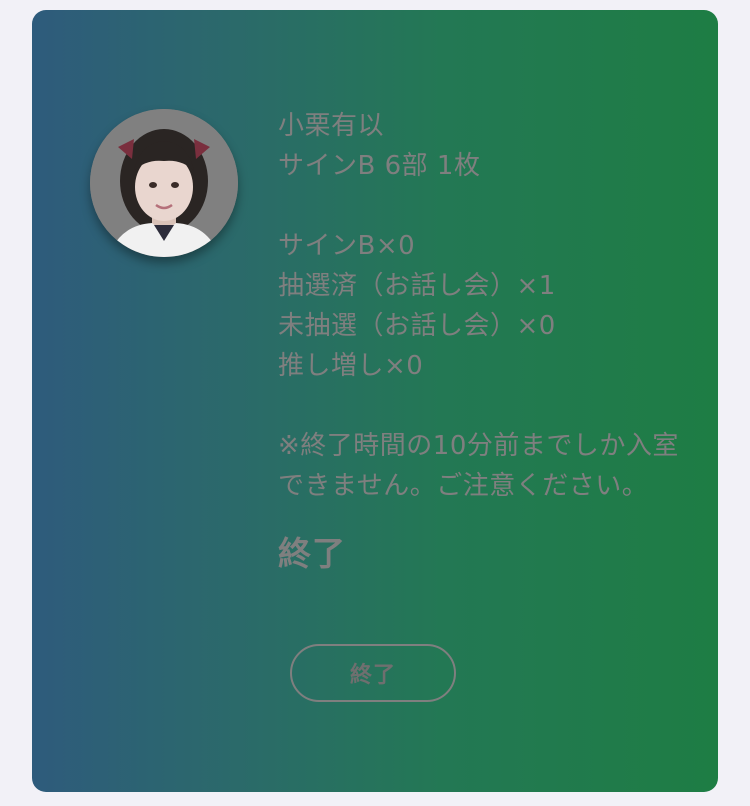 The height and width of the screenshot is (806, 750). Describe the element at coordinates (347, 246) in the screenshot. I see `count-sign-b: サインB×0` at that location.